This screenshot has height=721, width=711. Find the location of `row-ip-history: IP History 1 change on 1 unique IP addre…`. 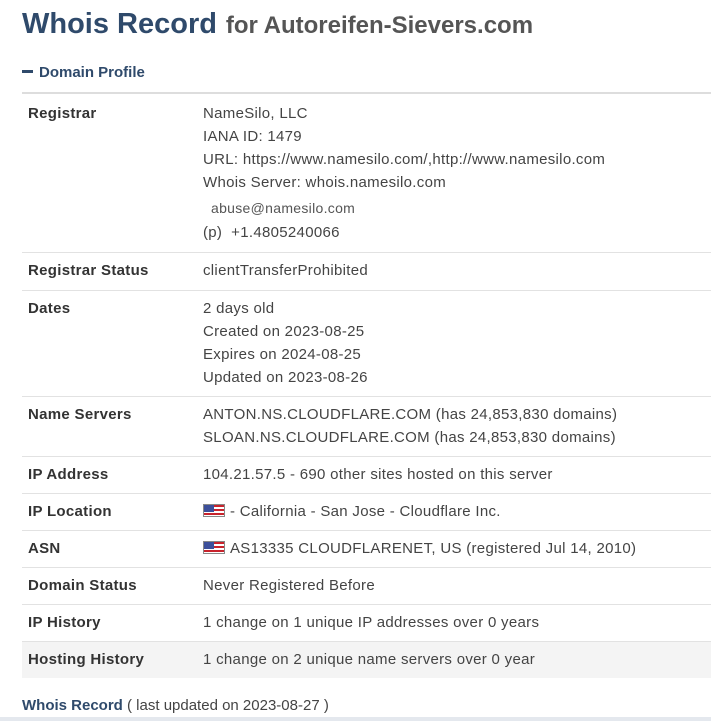

row-ip-history: IP History 1 change on 1 unique IP addre… is located at coordinates (366, 623).